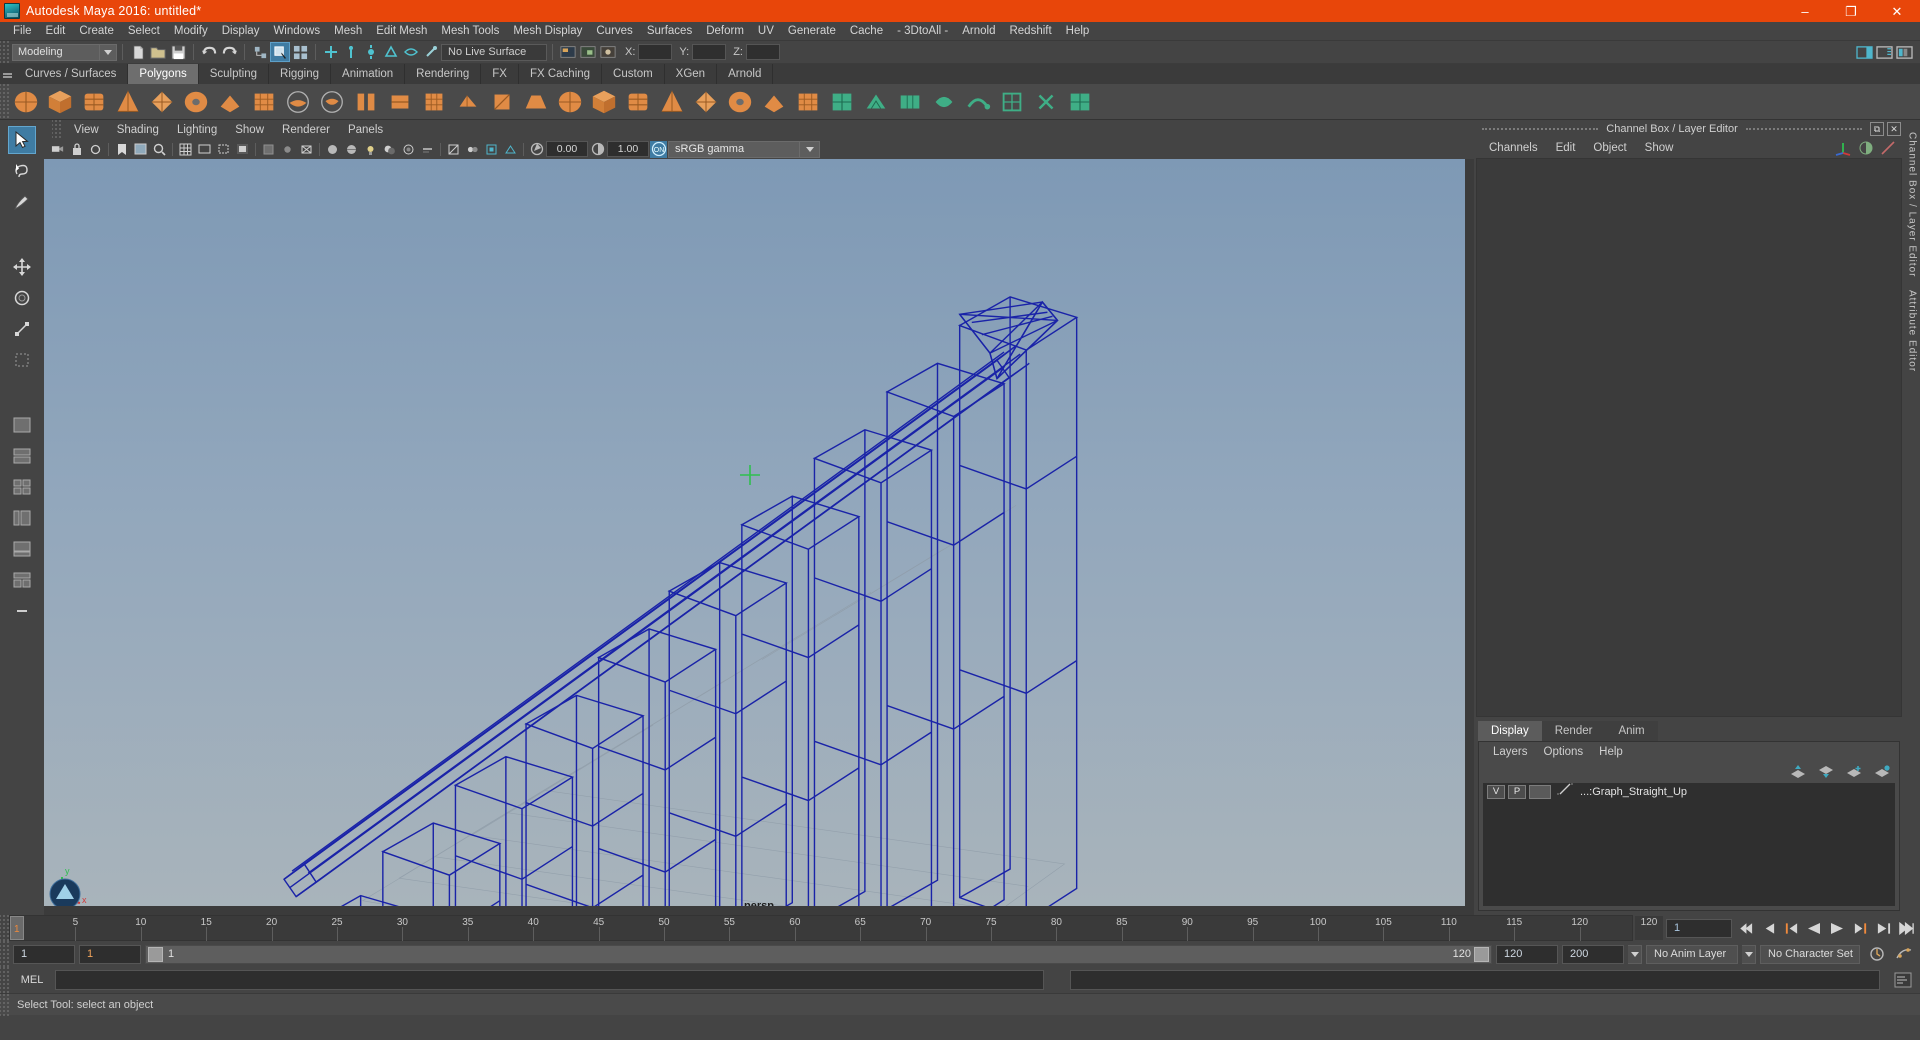  I want to click on select-tool-button, so click(22, 140).